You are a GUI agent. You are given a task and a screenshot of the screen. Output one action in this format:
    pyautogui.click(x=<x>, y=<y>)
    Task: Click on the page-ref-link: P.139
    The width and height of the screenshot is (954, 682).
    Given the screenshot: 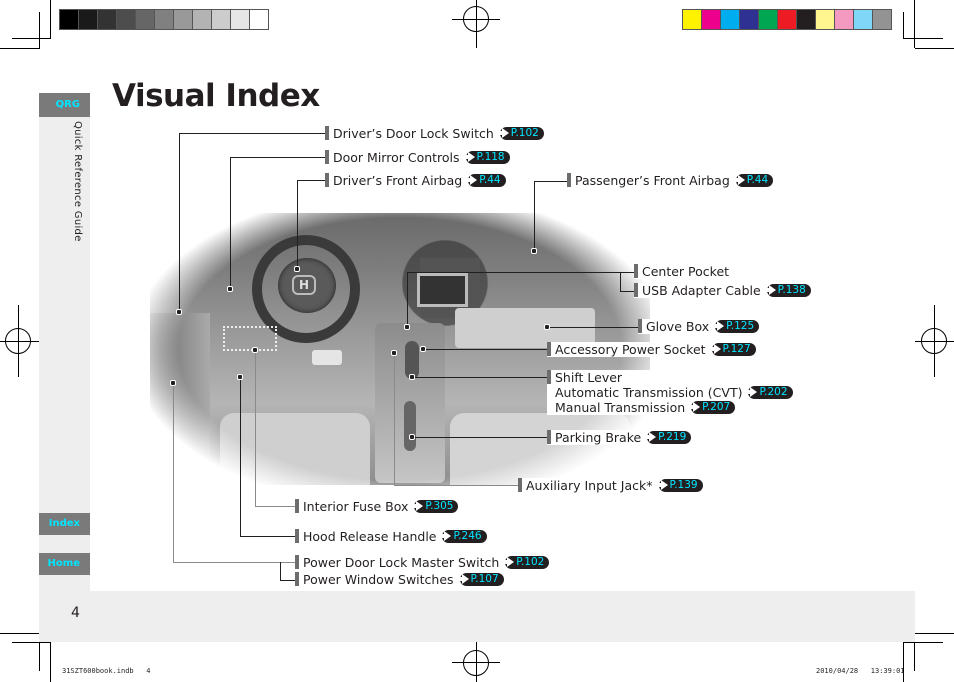 What is the action you would take?
    pyautogui.click(x=679, y=485)
    